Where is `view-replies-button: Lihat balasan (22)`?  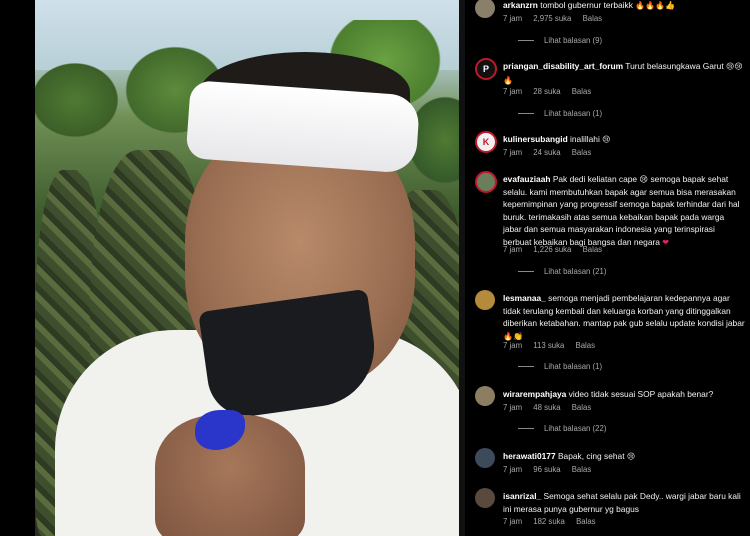 view-replies-button: Lihat balasan (22) is located at coordinates (562, 428).